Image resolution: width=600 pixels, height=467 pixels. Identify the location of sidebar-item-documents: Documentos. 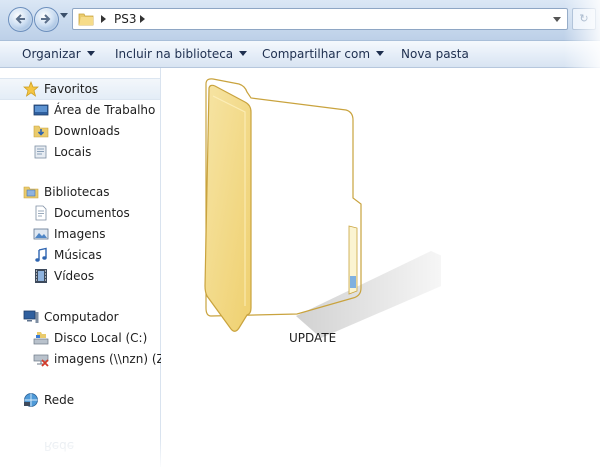
(80, 213).